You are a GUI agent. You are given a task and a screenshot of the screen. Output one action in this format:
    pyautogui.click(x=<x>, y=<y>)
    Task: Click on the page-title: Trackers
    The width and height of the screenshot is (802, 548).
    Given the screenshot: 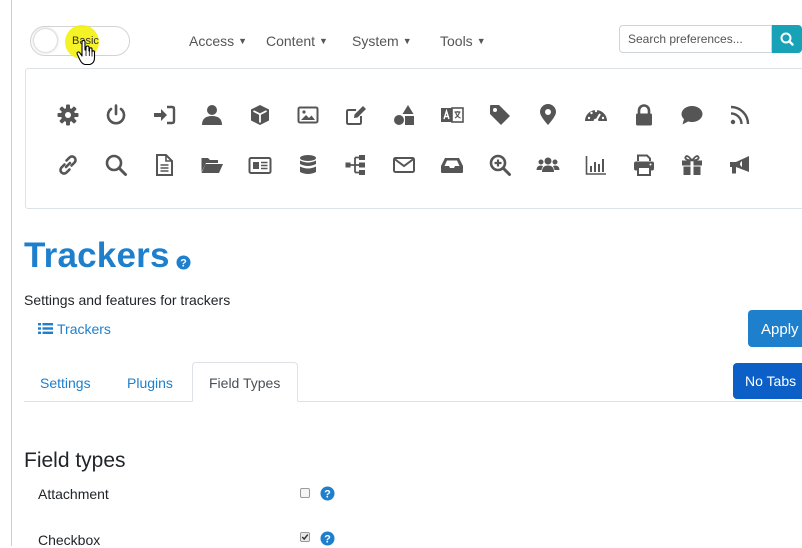 What is the action you would take?
    pyautogui.click(x=97, y=255)
    